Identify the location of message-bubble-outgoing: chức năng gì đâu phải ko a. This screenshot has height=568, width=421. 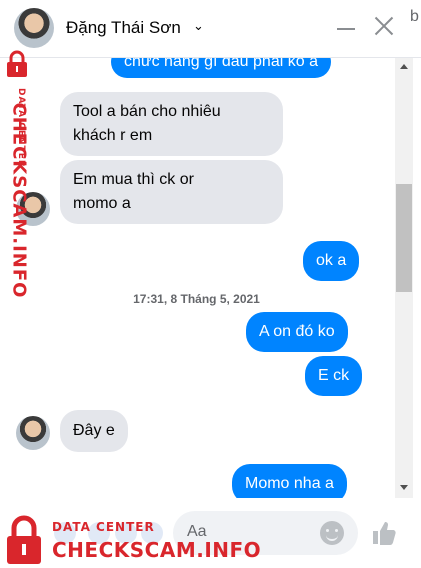
(221, 68).